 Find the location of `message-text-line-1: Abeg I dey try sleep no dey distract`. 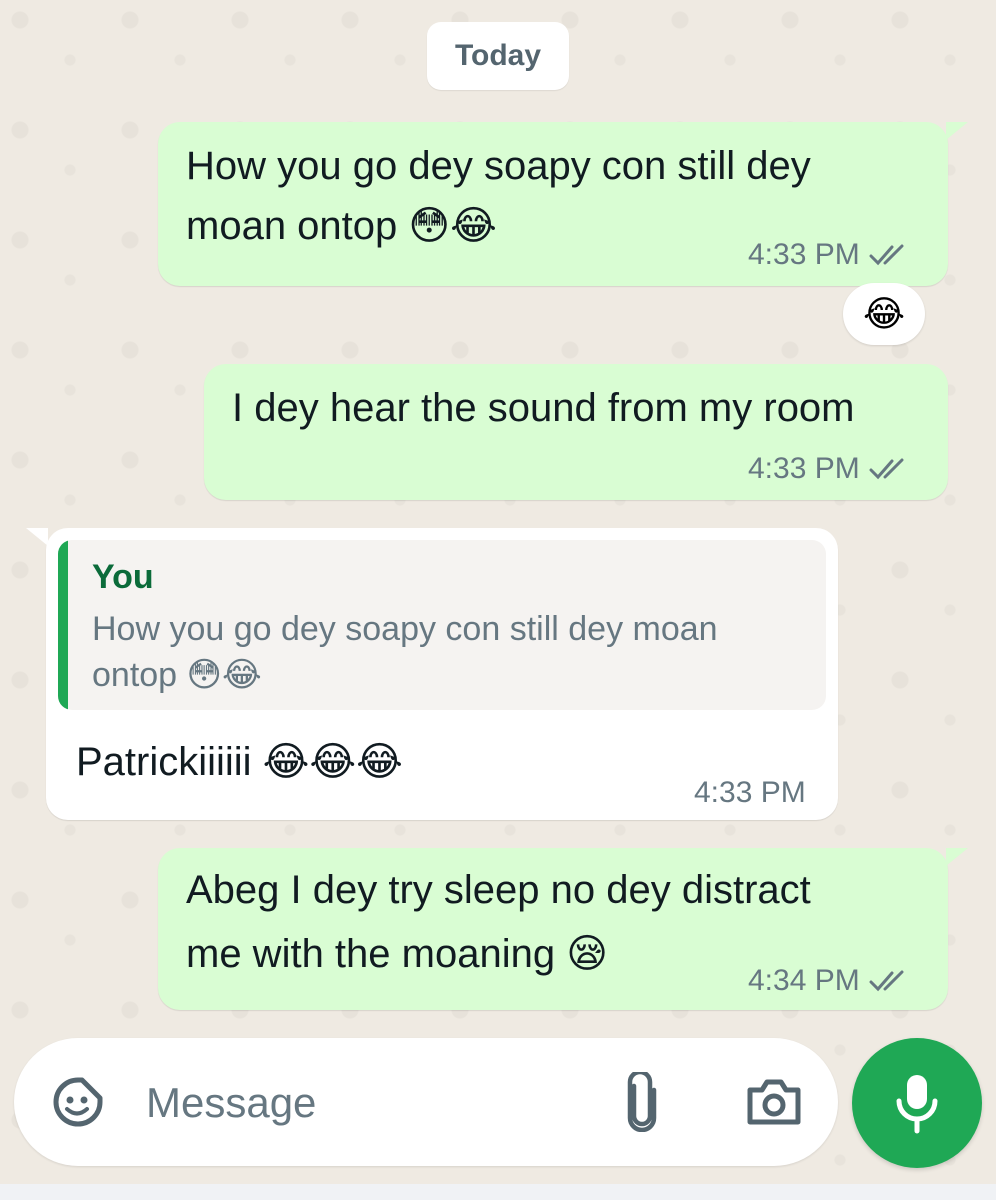

message-text-line-1: Abeg I dey try sleep no dey distract is located at coordinates (498, 890).